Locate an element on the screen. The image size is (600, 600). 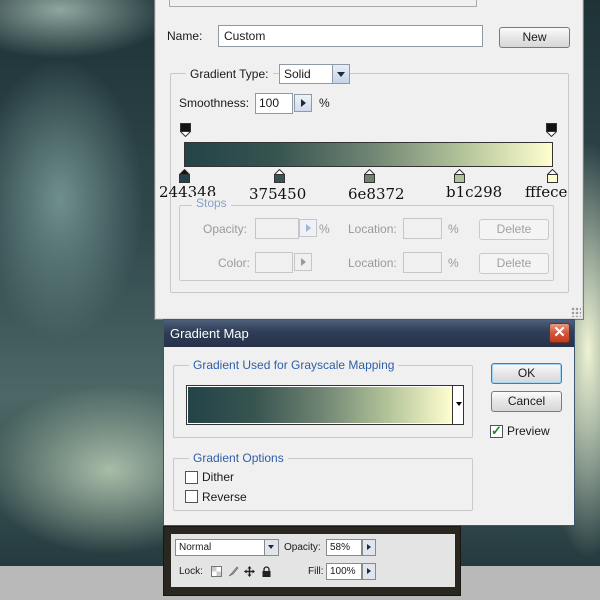
reverse-checkbox is located at coordinates (191, 496).